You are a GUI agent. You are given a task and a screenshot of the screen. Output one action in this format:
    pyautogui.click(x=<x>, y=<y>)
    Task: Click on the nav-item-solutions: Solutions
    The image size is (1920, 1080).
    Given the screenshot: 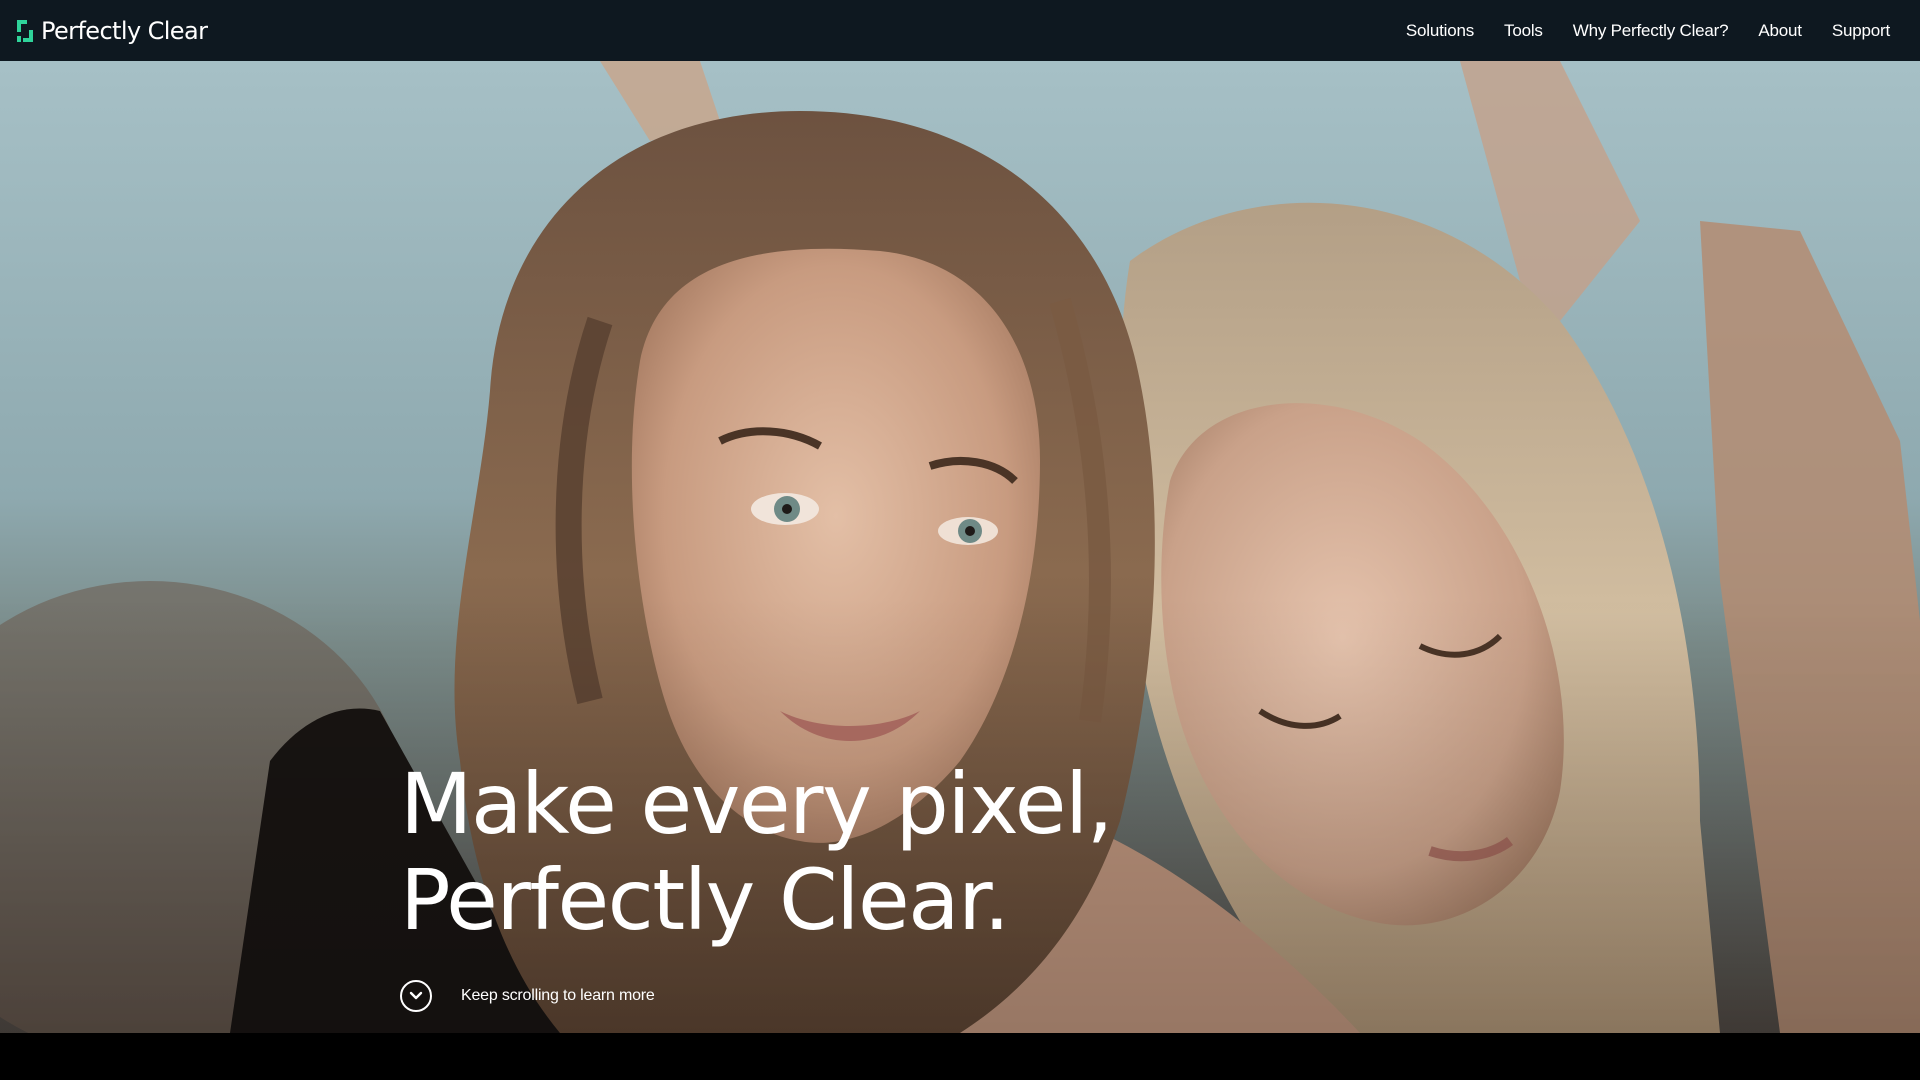 What is the action you would take?
    pyautogui.click(x=1440, y=31)
    